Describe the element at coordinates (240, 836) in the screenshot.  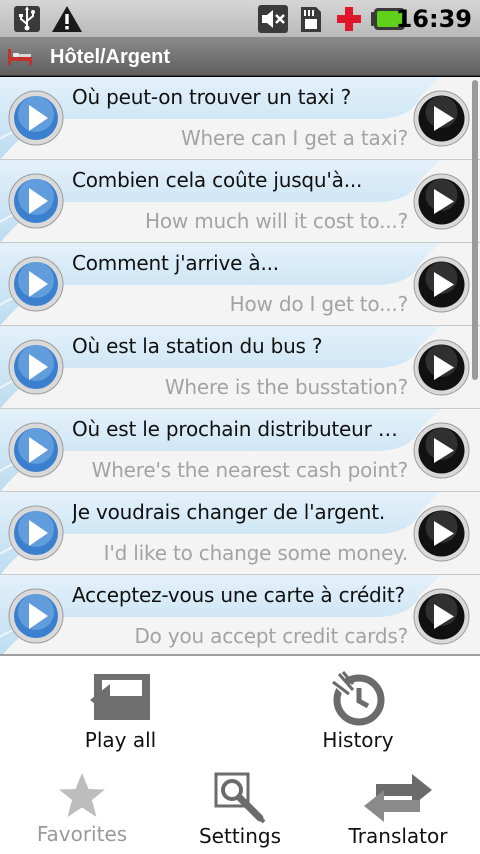
I see `settings-label: Settings` at that location.